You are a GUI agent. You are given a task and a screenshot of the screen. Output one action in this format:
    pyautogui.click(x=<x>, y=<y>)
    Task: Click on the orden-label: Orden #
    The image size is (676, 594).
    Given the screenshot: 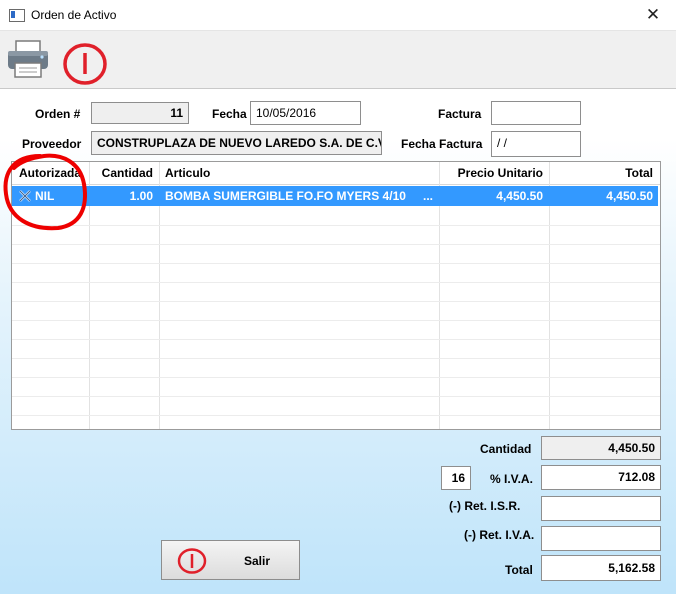 What is the action you would take?
    pyautogui.click(x=58, y=114)
    